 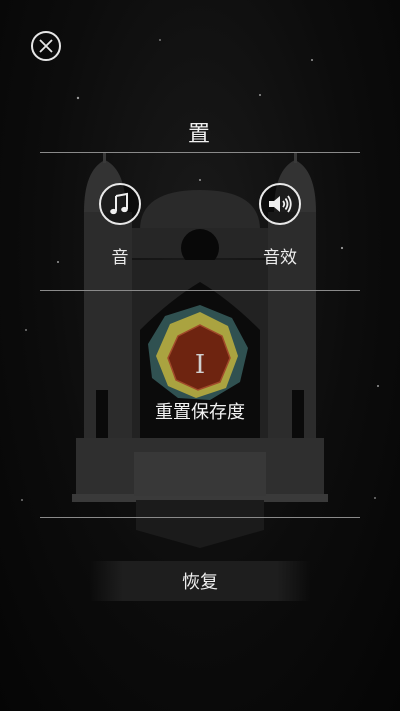 I want to click on emblem-numeral: I, so click(x=200, y=365).